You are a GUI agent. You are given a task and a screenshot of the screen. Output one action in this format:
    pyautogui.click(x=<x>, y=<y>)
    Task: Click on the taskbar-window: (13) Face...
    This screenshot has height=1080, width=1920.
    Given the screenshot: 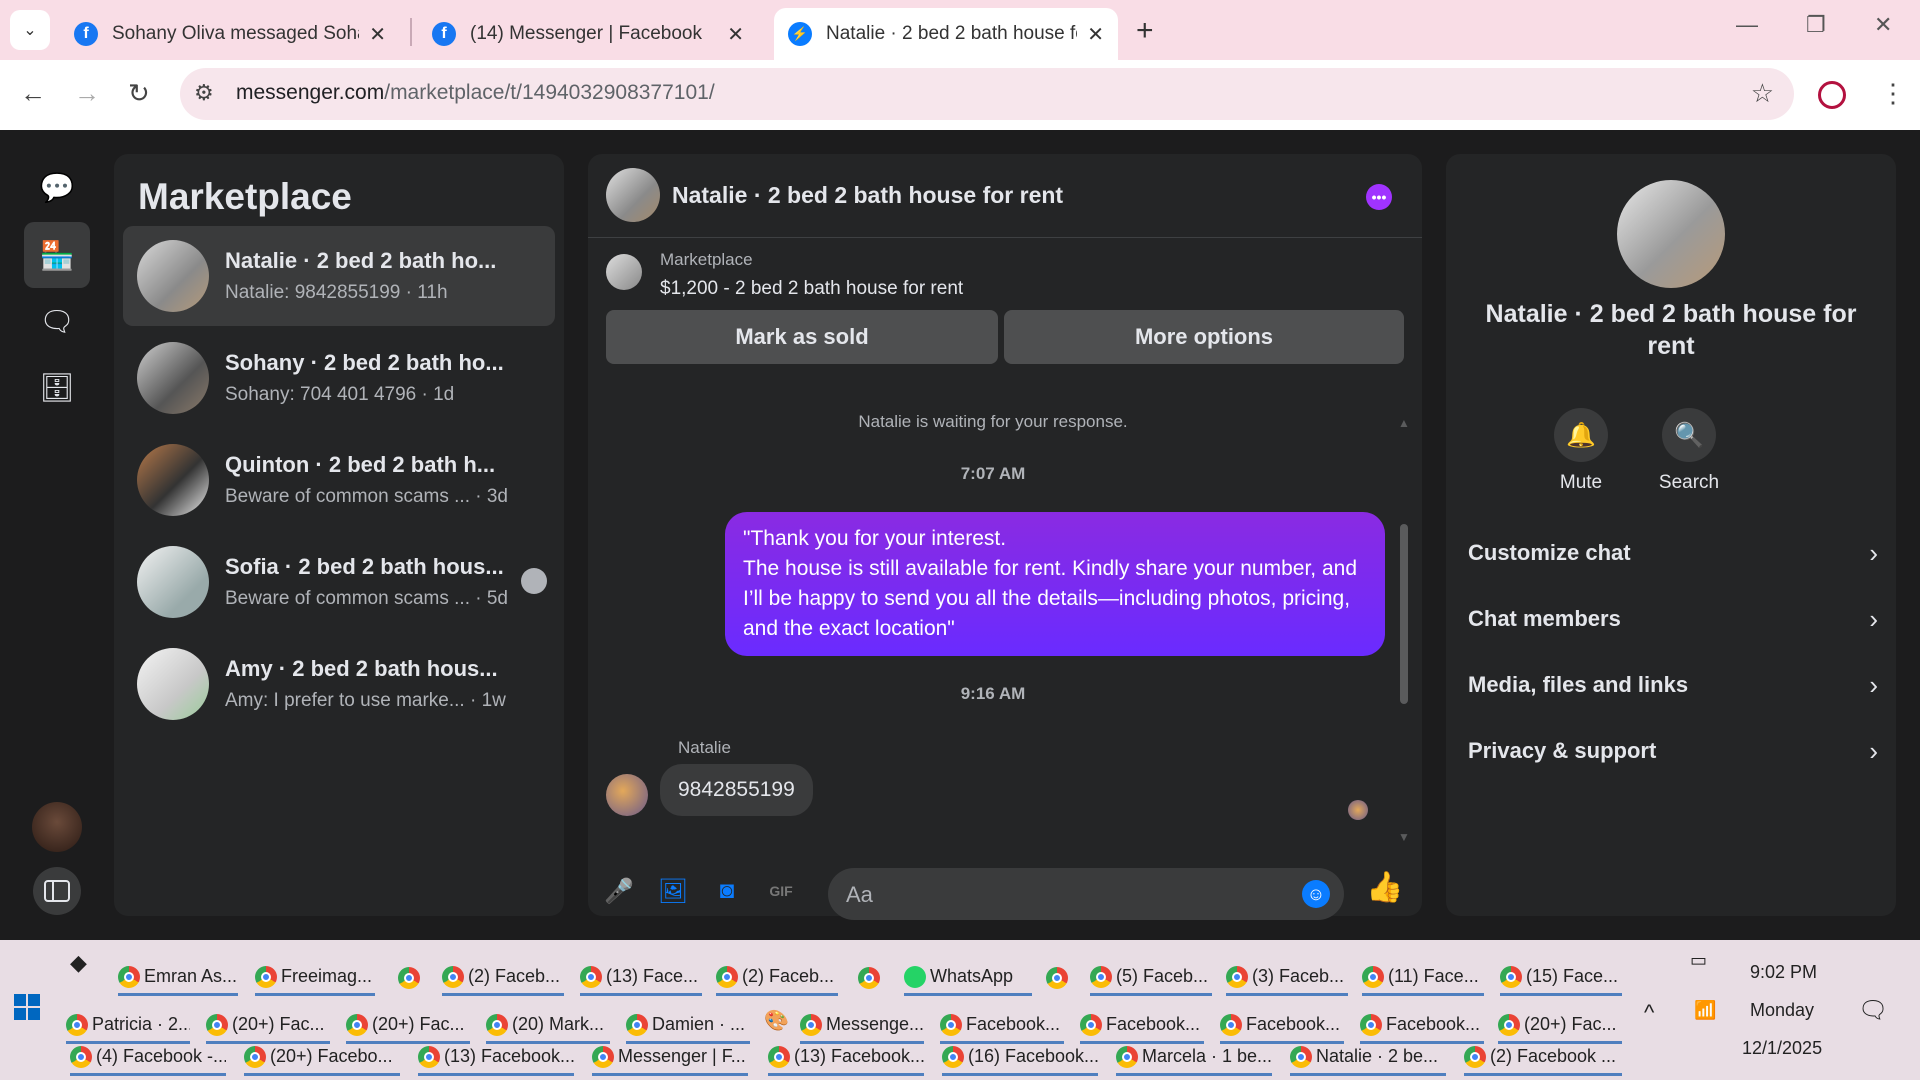 What is the action you would take?
    pyautogui.click(x=641, y=978)
    